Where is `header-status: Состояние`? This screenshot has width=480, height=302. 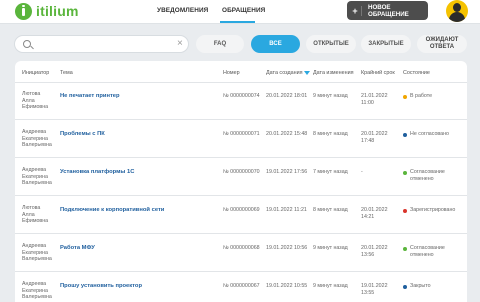 header-status: Состояние is located at coordinates (416, 73).